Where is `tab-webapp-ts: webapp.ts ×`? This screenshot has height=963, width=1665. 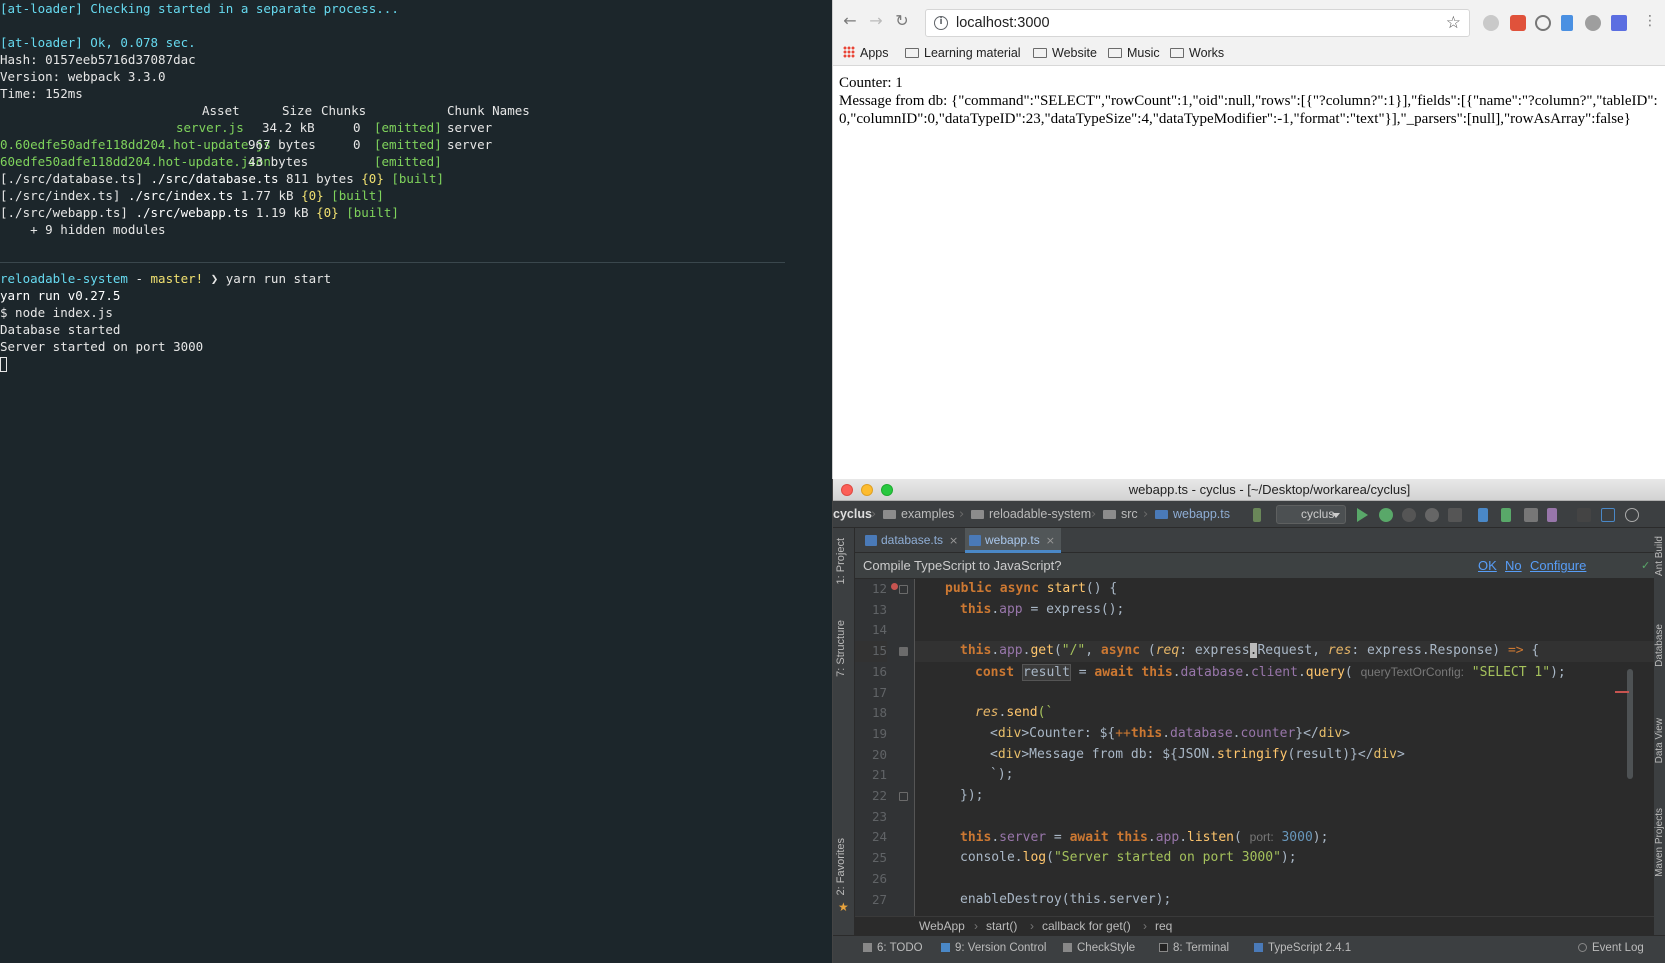 tab-webapp-ts: webapp.ts × is located at coordinates (1013, 540).